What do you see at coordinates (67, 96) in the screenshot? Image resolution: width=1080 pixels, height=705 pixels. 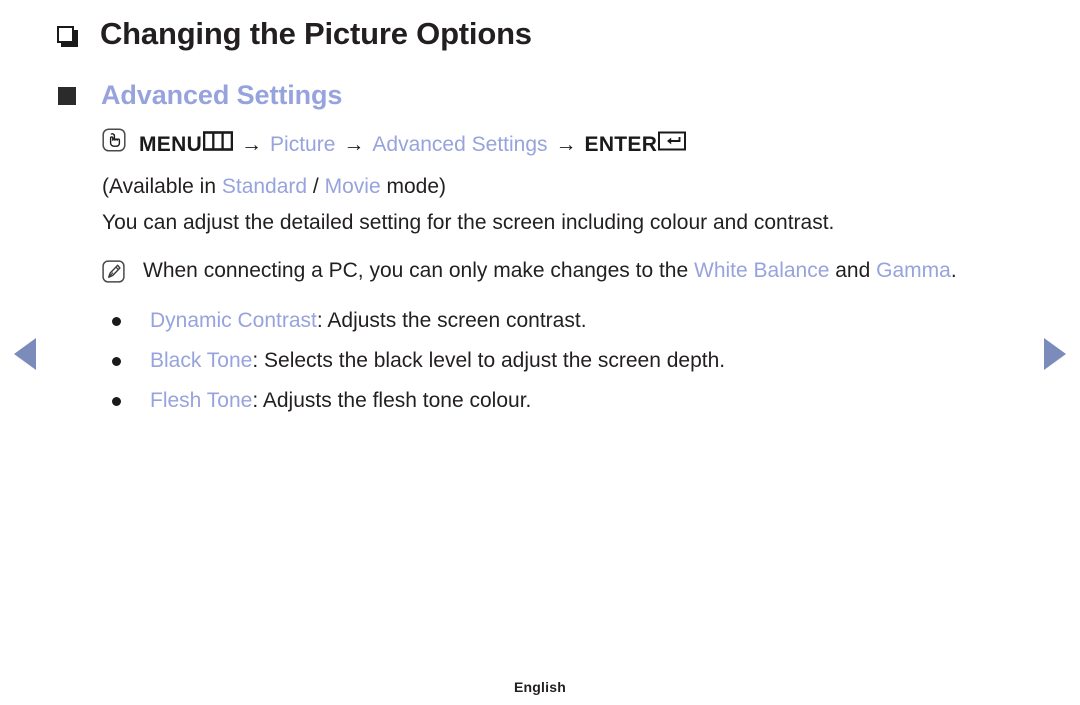 I see `filled-square-icon` at bounding box center [67, 96].